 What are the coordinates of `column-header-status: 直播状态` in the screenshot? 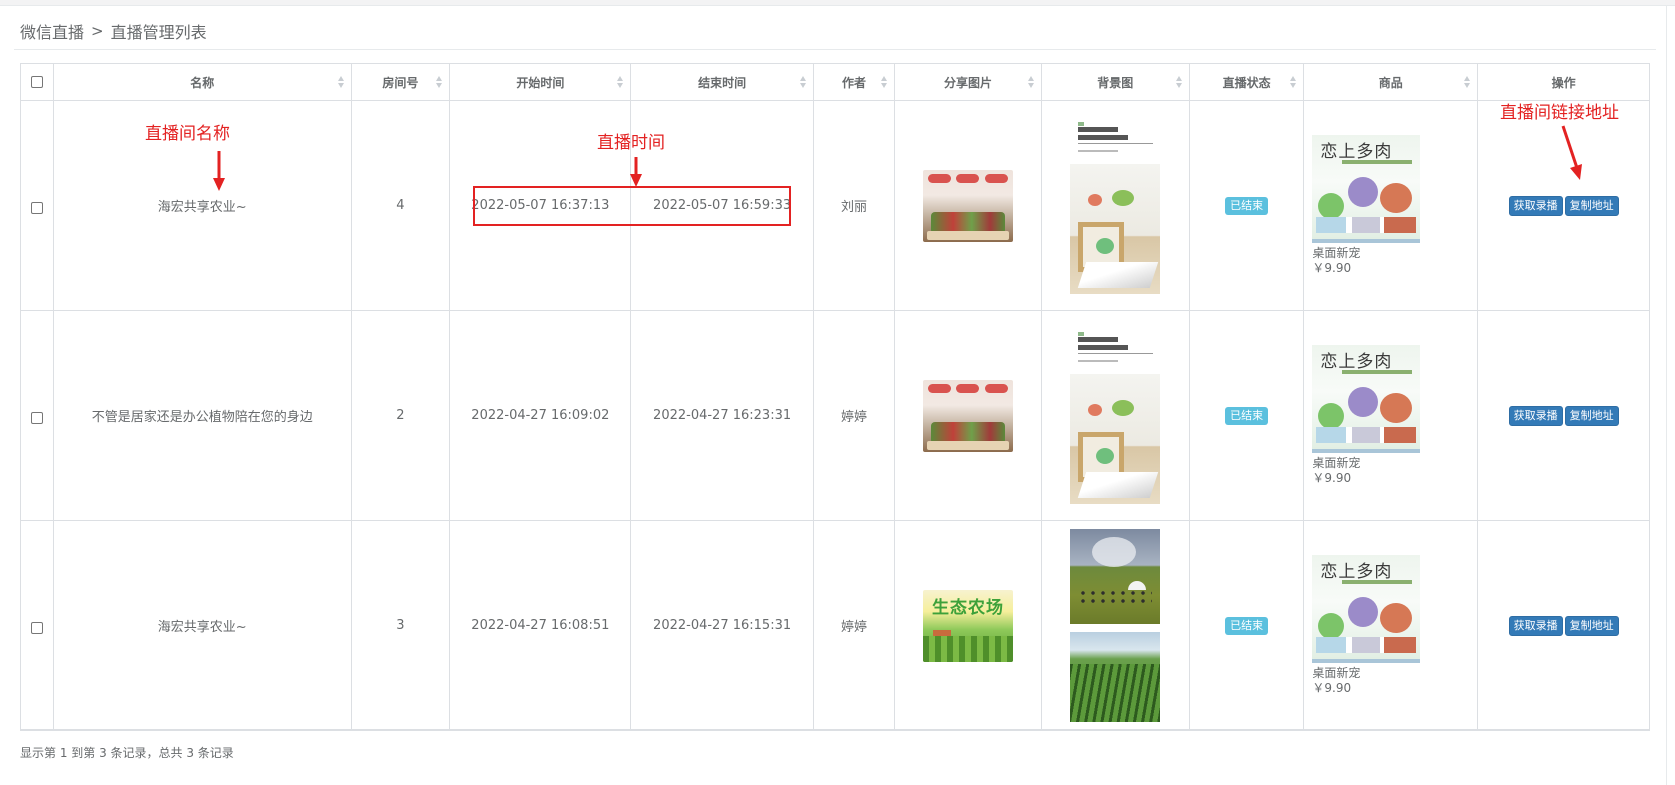 It's located at (1246, 82).